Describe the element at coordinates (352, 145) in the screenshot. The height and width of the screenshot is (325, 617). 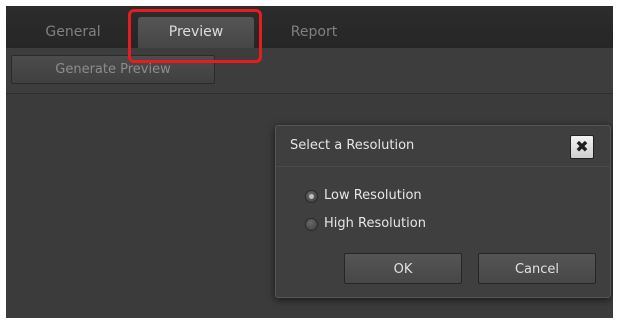
I see `dialog-title: Select a Resolution` at that location.